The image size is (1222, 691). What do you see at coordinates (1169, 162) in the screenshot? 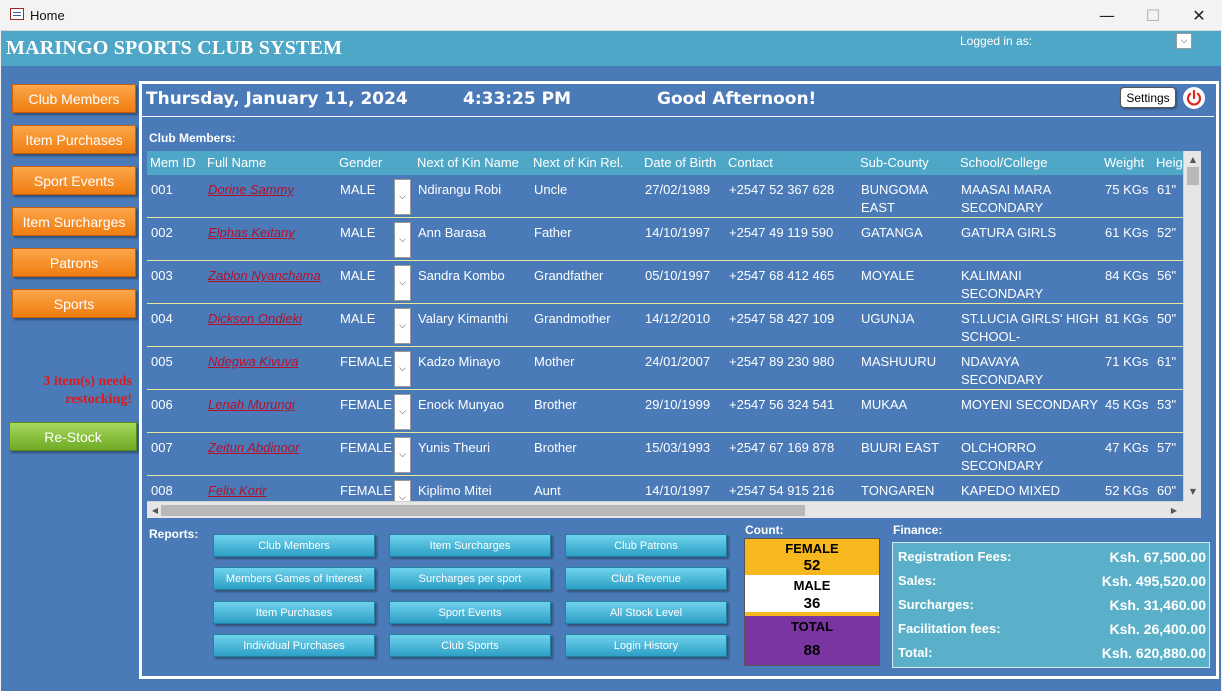
I see `column-header: Heig` at bounding box center [1169, 162].